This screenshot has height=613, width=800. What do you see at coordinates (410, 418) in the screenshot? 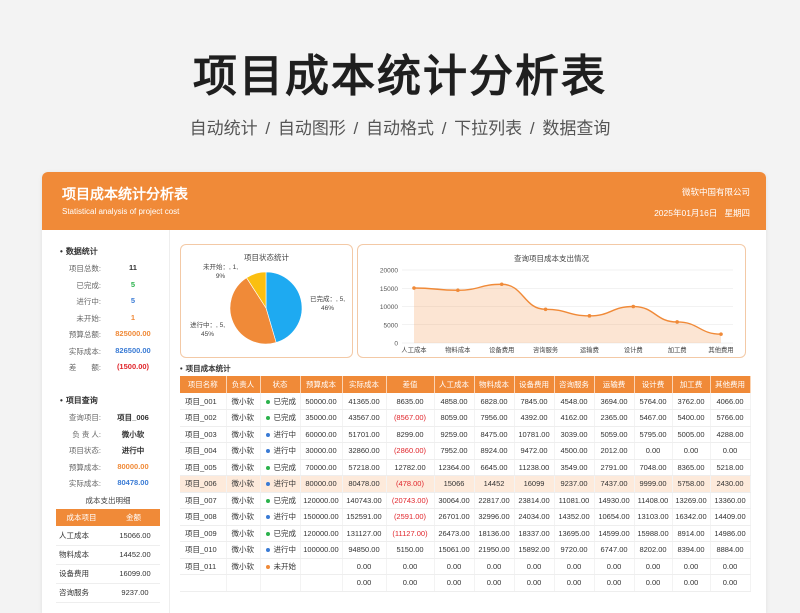
I see `table-cell: (8567.00)` at bounding box center [410, 418].